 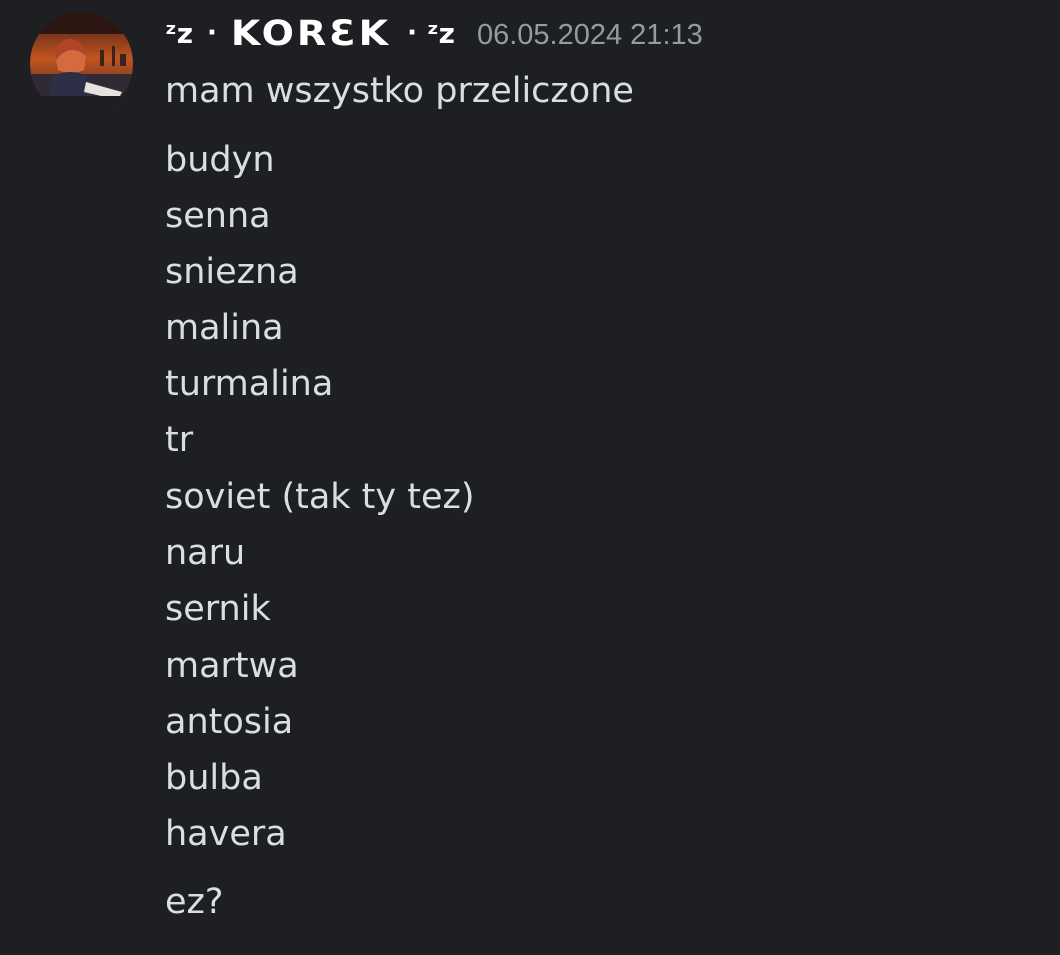 I want to click on username-name: KORƐK, so click(x=311, y=33).